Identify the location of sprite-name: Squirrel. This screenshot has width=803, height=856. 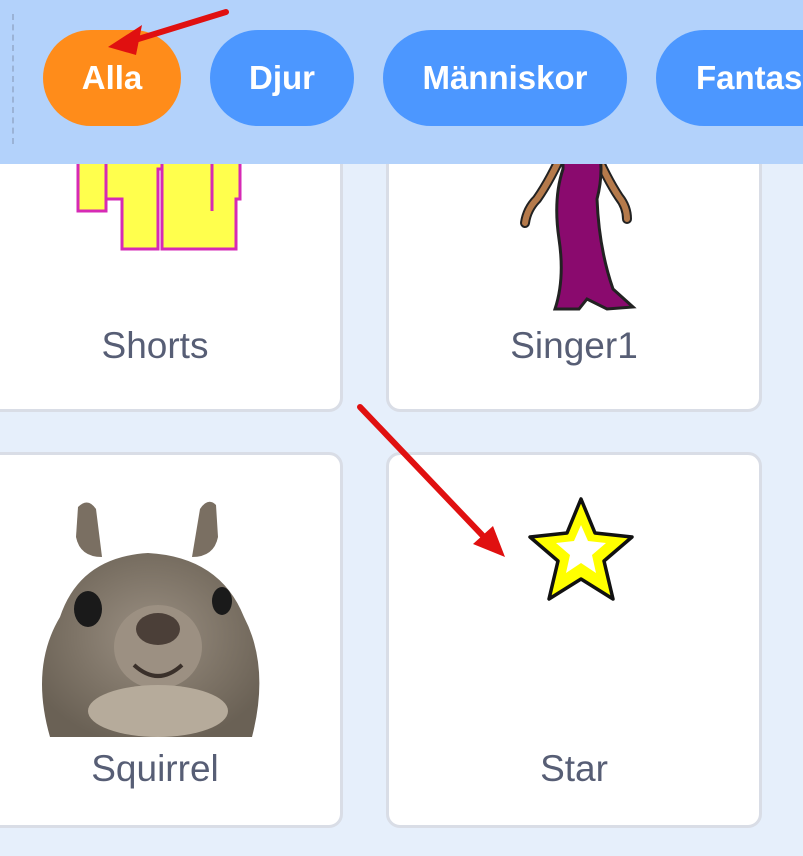
(155, 768).